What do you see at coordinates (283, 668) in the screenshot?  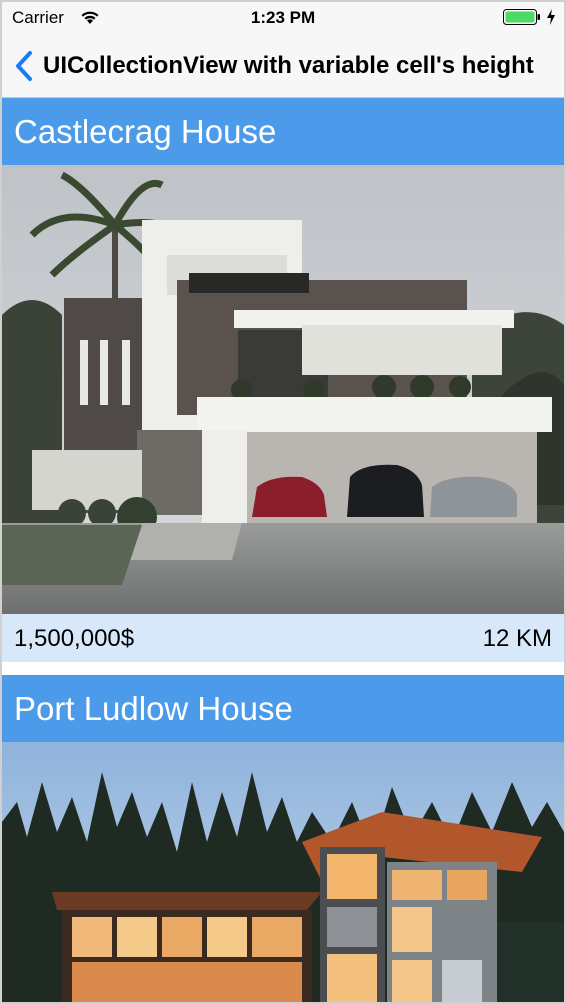 I see `cell-separator` at bounding box center [283, 668].